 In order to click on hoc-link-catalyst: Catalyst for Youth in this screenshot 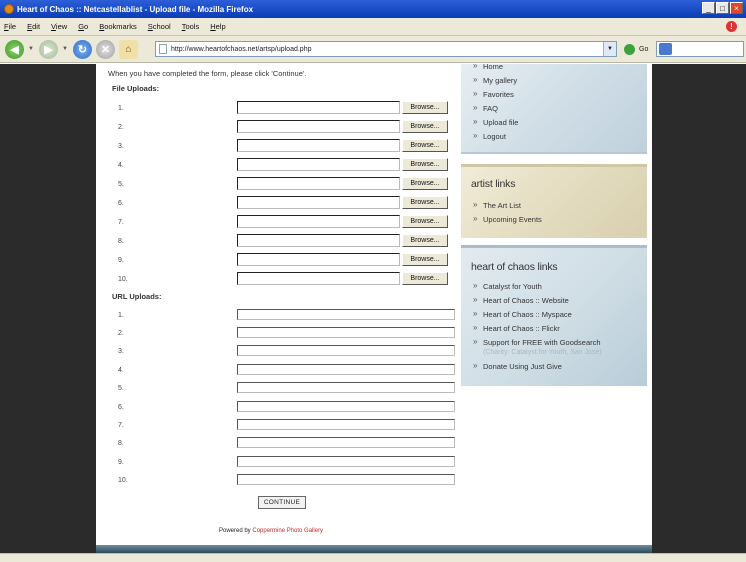, I will do `click(537, 288)`.